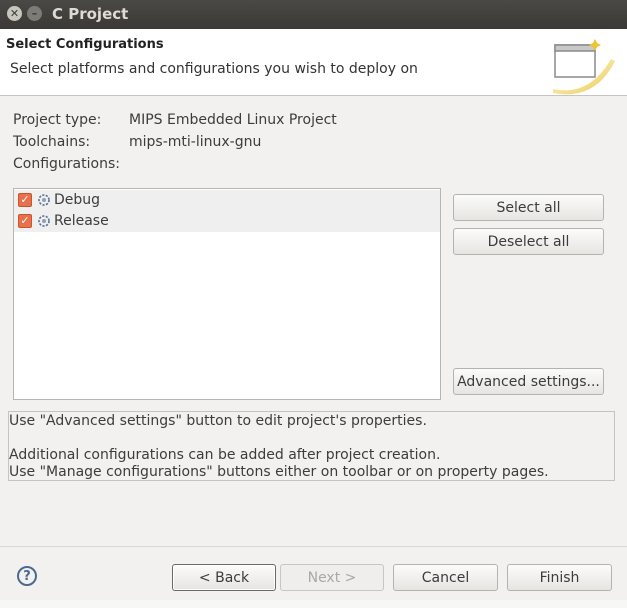 This screenshot has height=608, width=627. Describe the element at coordinates (57, 120) in the screenshot. I see `project-type-label: Project type:` at that location.